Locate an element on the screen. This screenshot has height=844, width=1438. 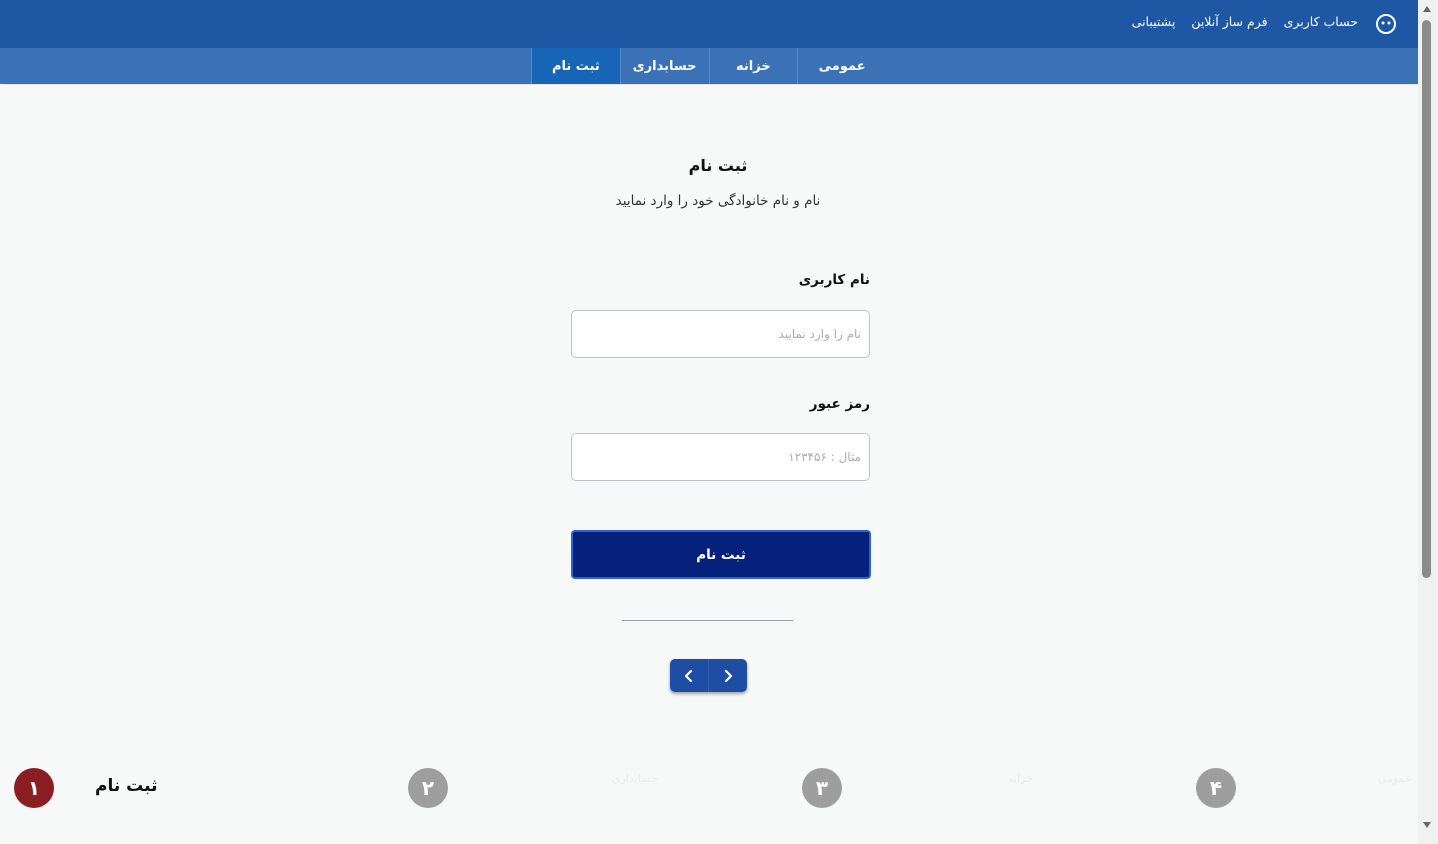
scroll-down-icon is located at coordinates (1427, 825).